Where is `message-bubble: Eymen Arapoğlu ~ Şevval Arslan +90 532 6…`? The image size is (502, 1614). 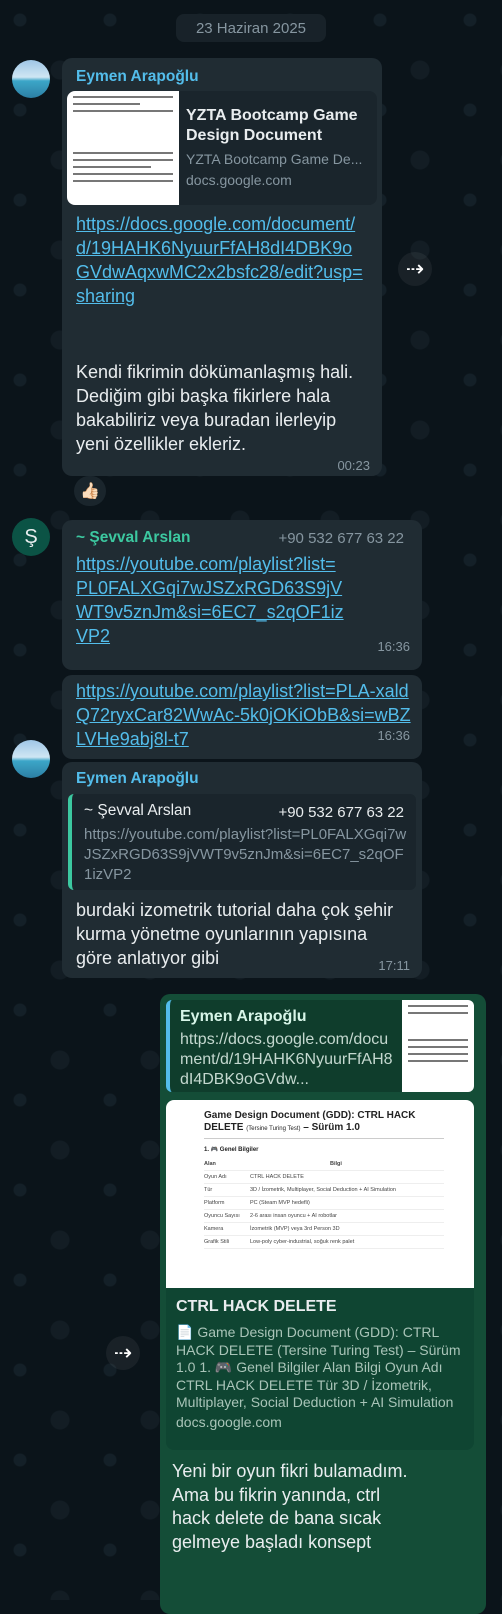
message-bubble: Eymen Arapoğlu ~ Şevval Arslan +90 532 6… is located at coordinates (242, 870).